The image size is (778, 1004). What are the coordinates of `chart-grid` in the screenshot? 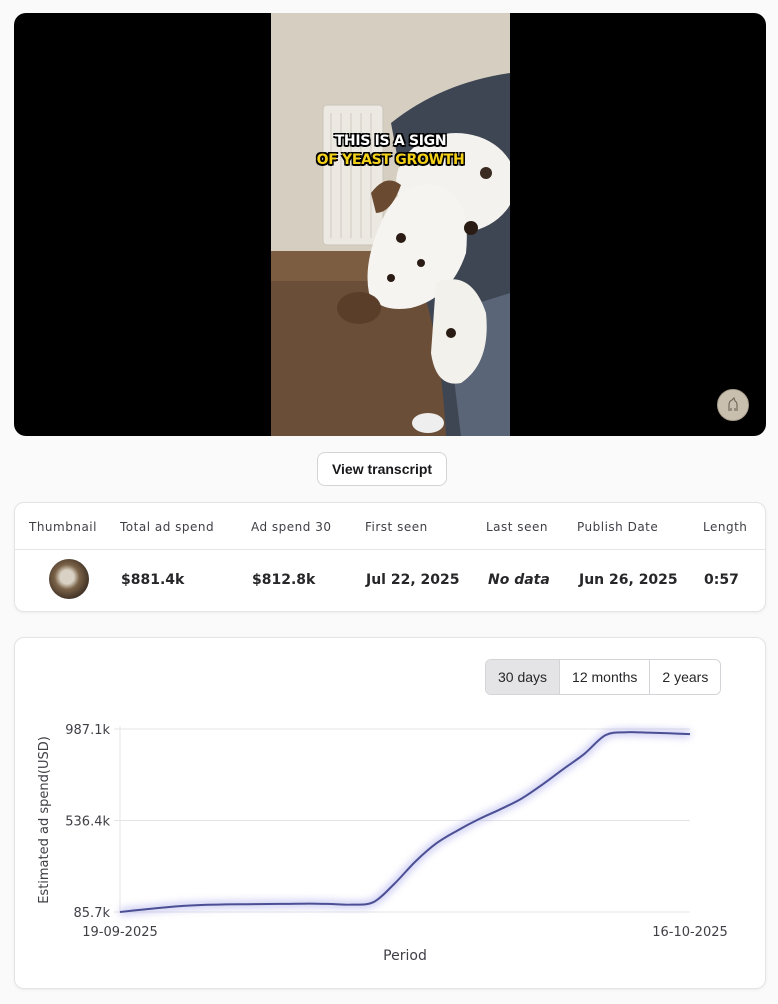 It's located at (402, 820).